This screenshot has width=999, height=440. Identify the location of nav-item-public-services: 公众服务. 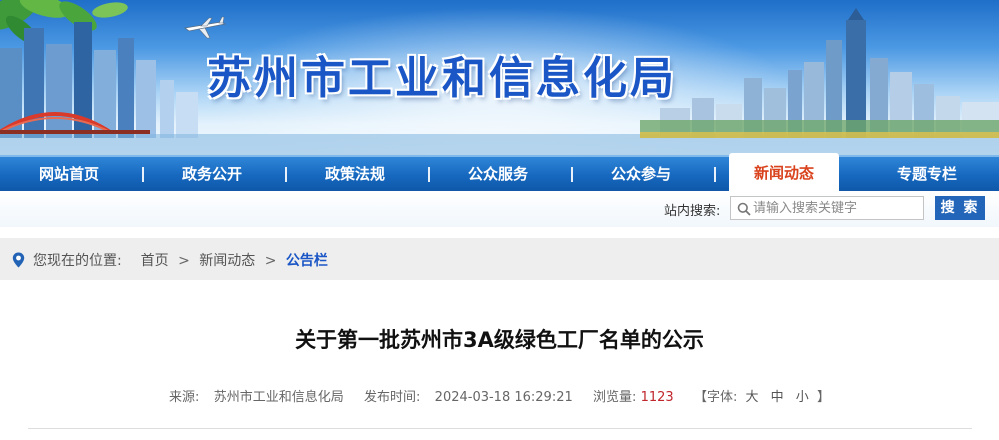
(498, 174).